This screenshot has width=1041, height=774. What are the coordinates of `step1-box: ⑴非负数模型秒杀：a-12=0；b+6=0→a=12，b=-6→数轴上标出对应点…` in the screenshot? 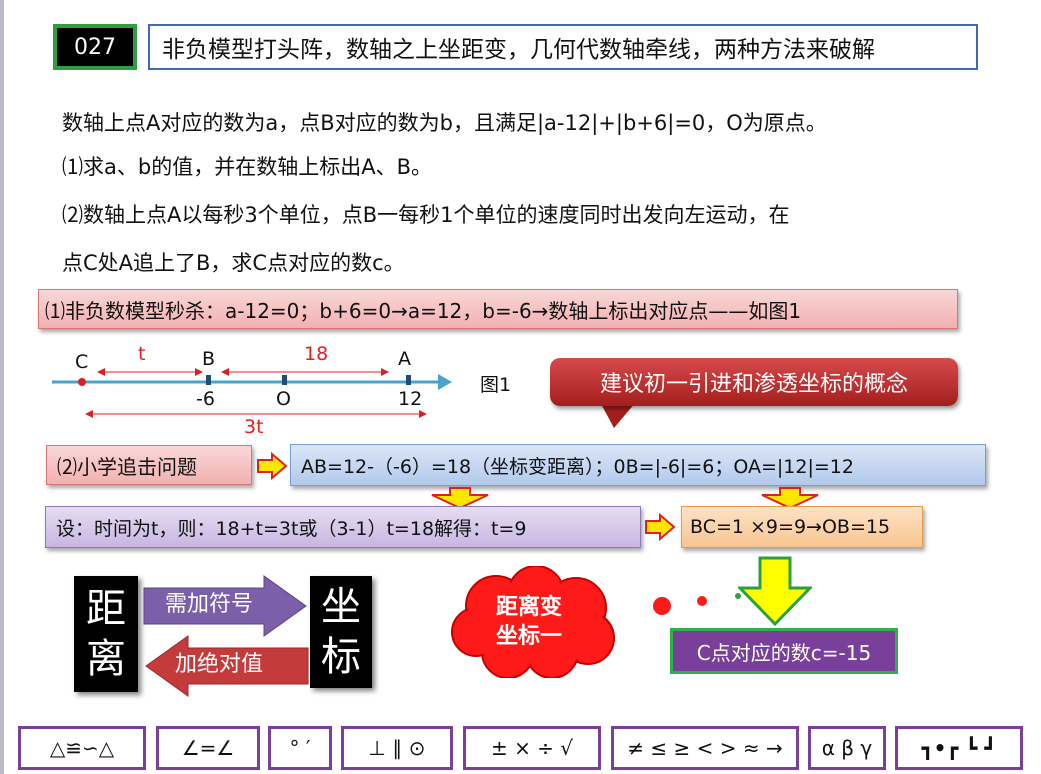 It's located at (498, 309).